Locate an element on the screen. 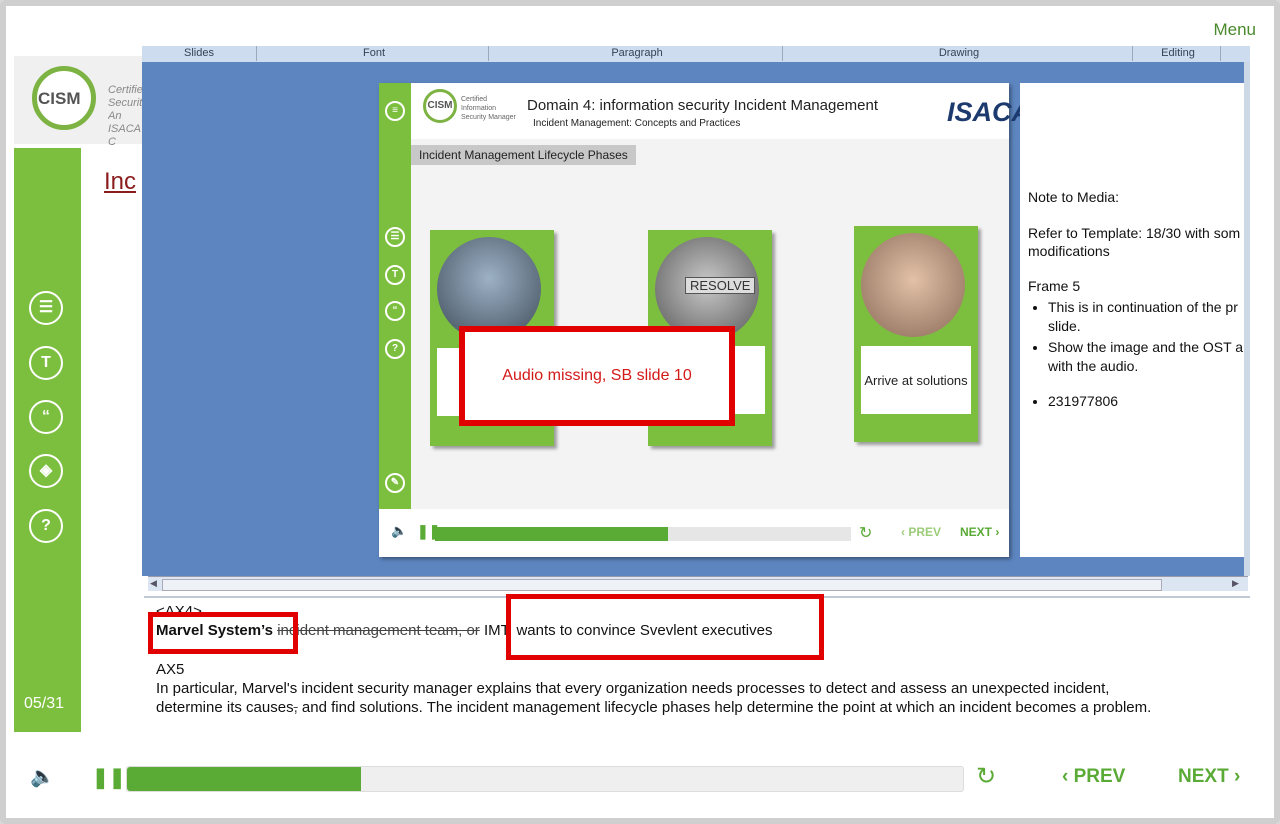  prev-button: ‹ PREV is located at coordinates (1093, 777).